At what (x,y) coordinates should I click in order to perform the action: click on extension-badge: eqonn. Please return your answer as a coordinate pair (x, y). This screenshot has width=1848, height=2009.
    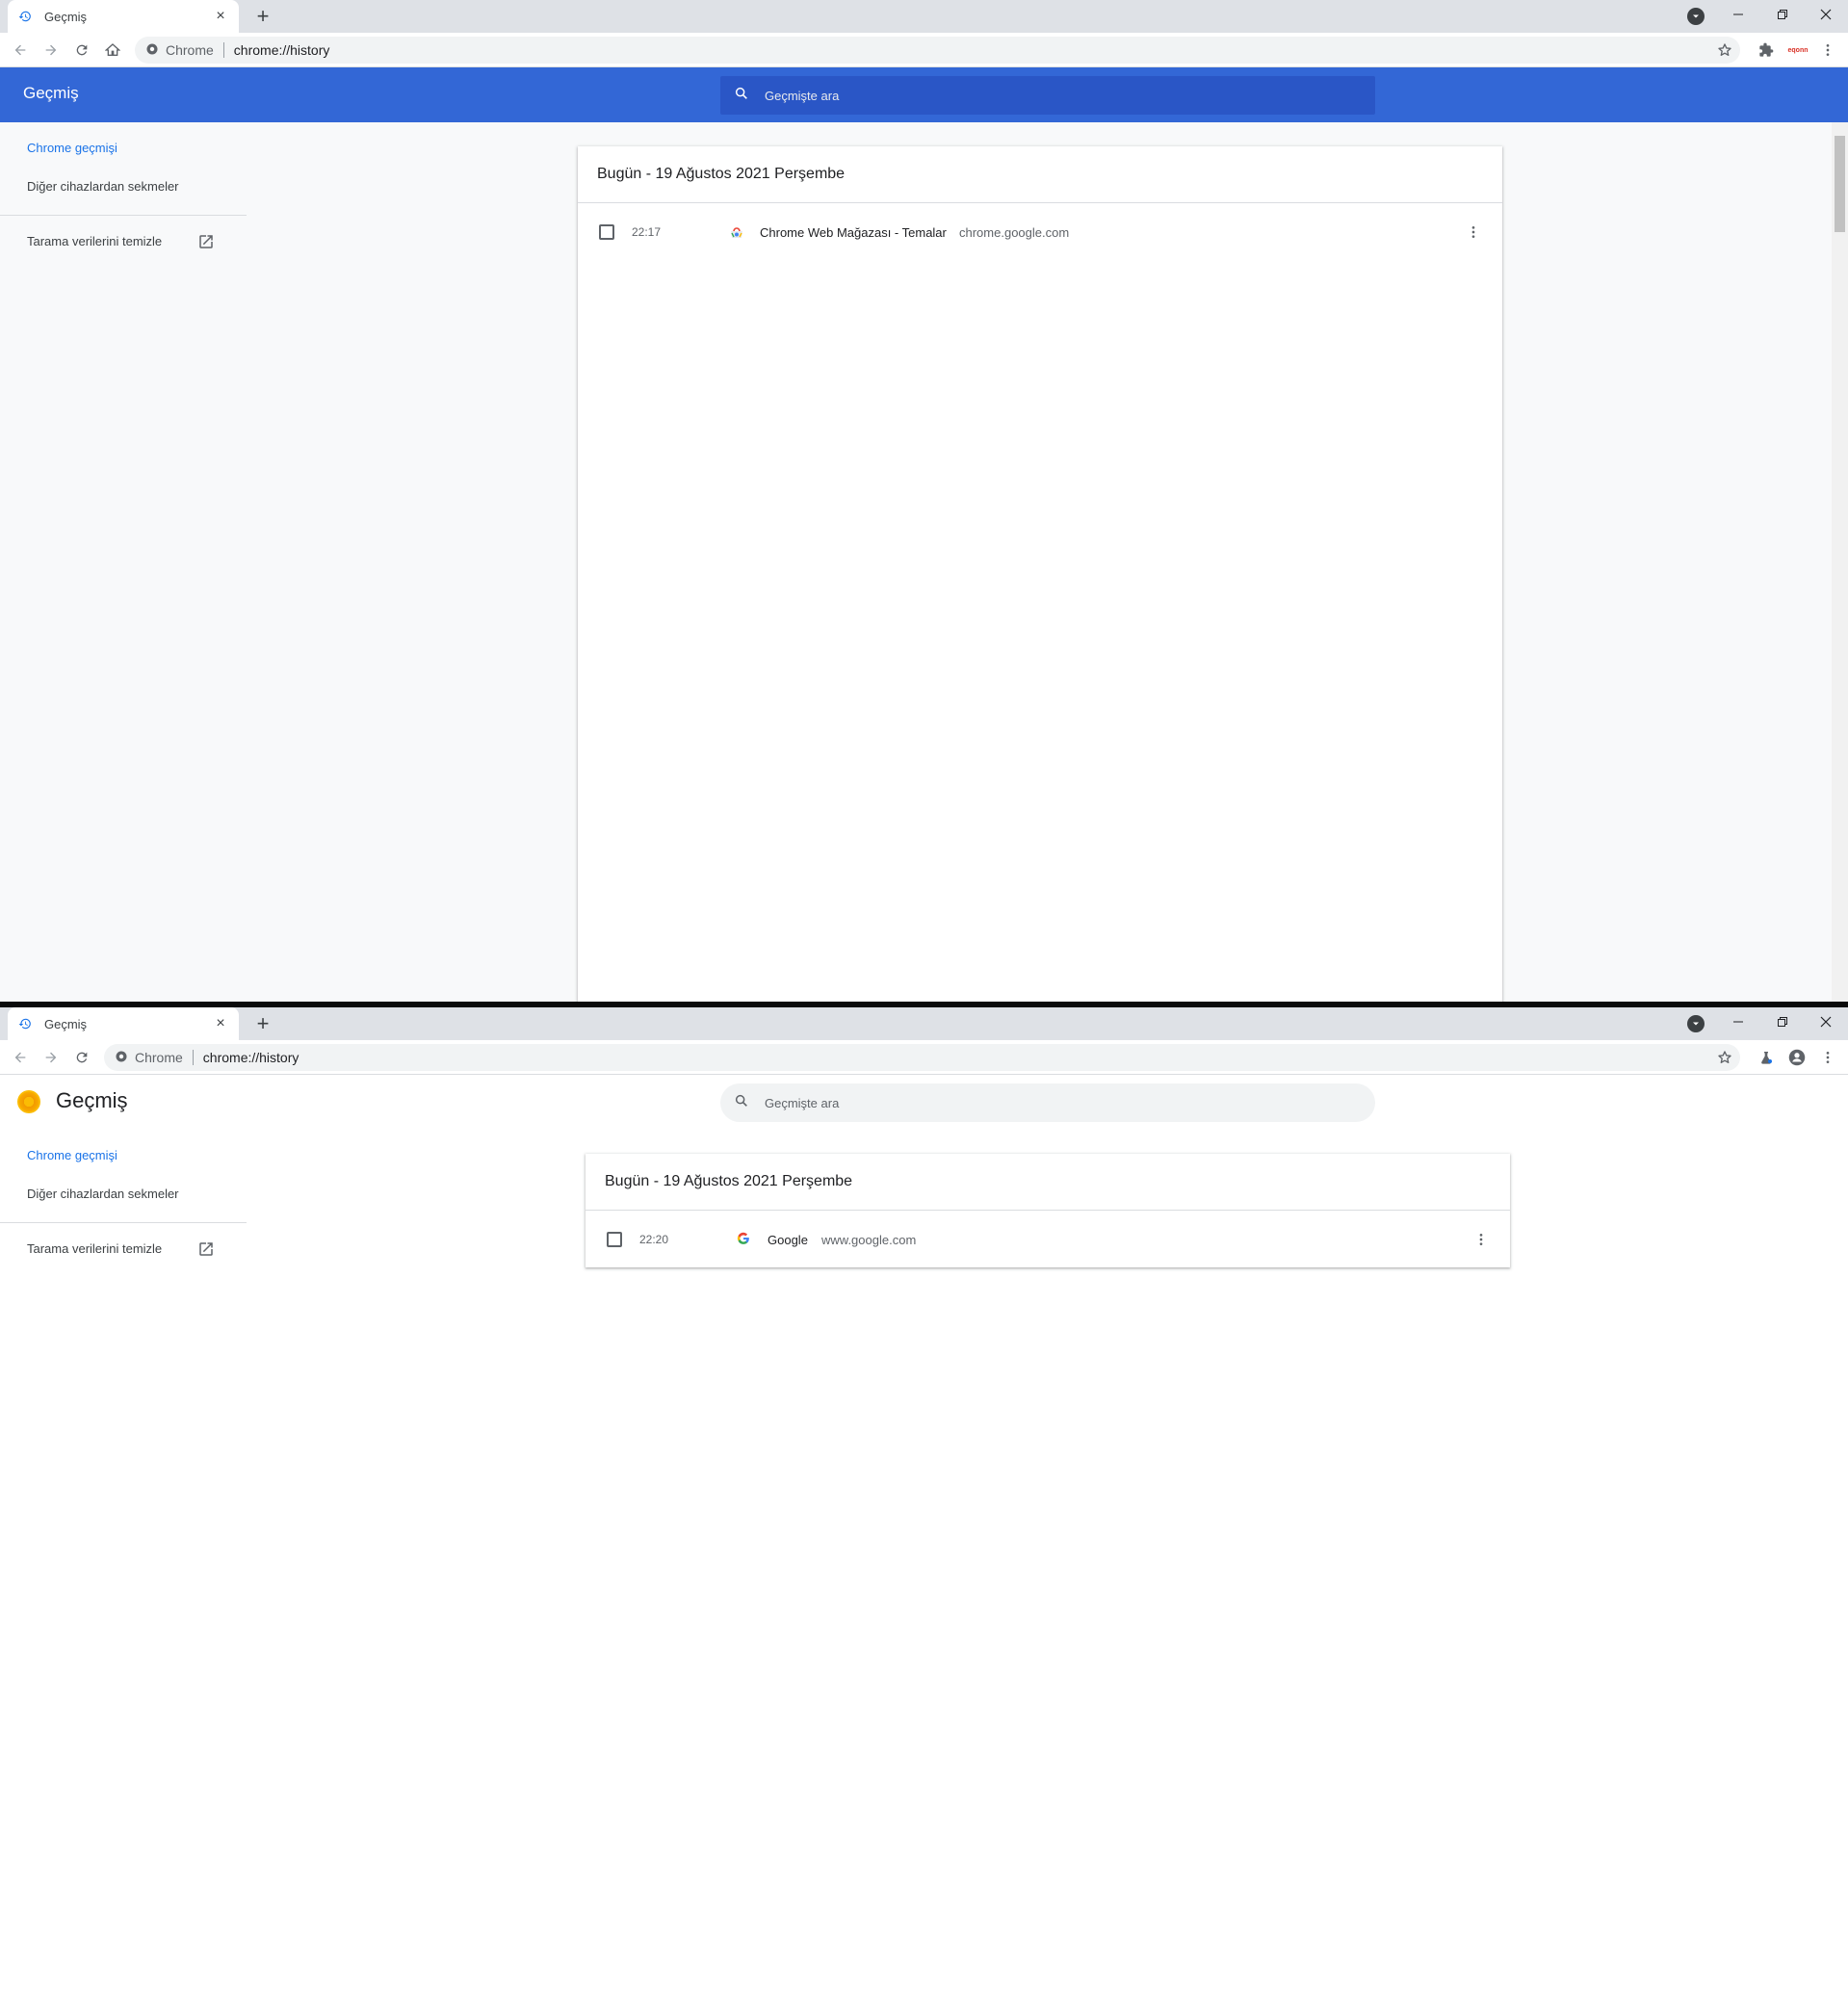
    Looking at the image, I should click on (1797, 50).